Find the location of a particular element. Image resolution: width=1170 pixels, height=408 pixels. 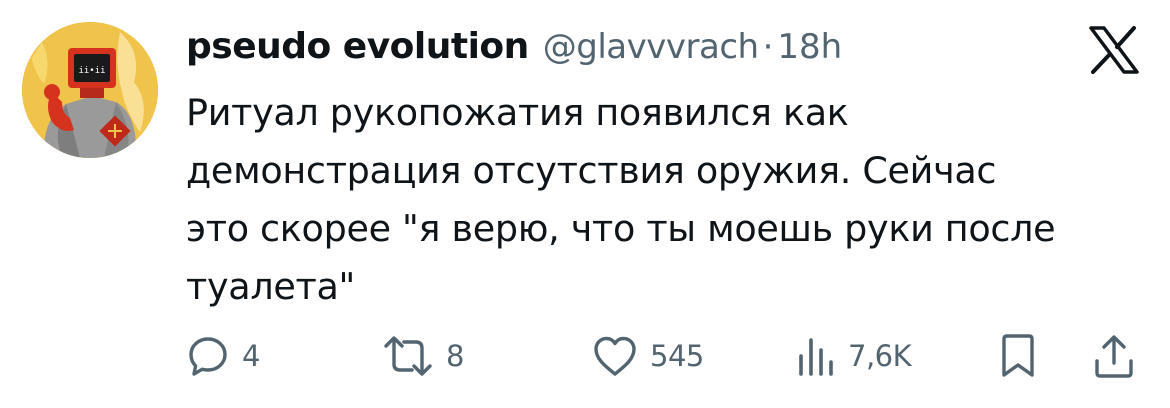

repost-icon is located at coordinates (408, 356).